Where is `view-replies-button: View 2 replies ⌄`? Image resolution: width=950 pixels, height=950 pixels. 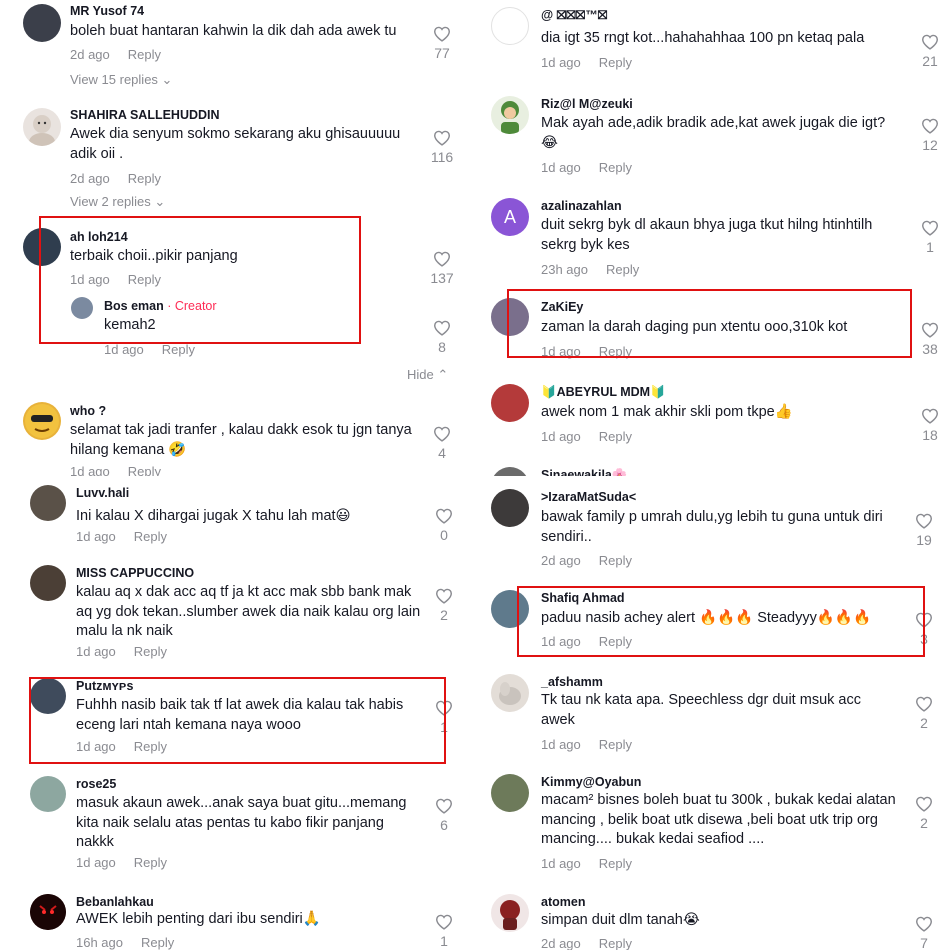
view-replies-button: View 2 replies ⌄ is located at coordinates (117, 202).